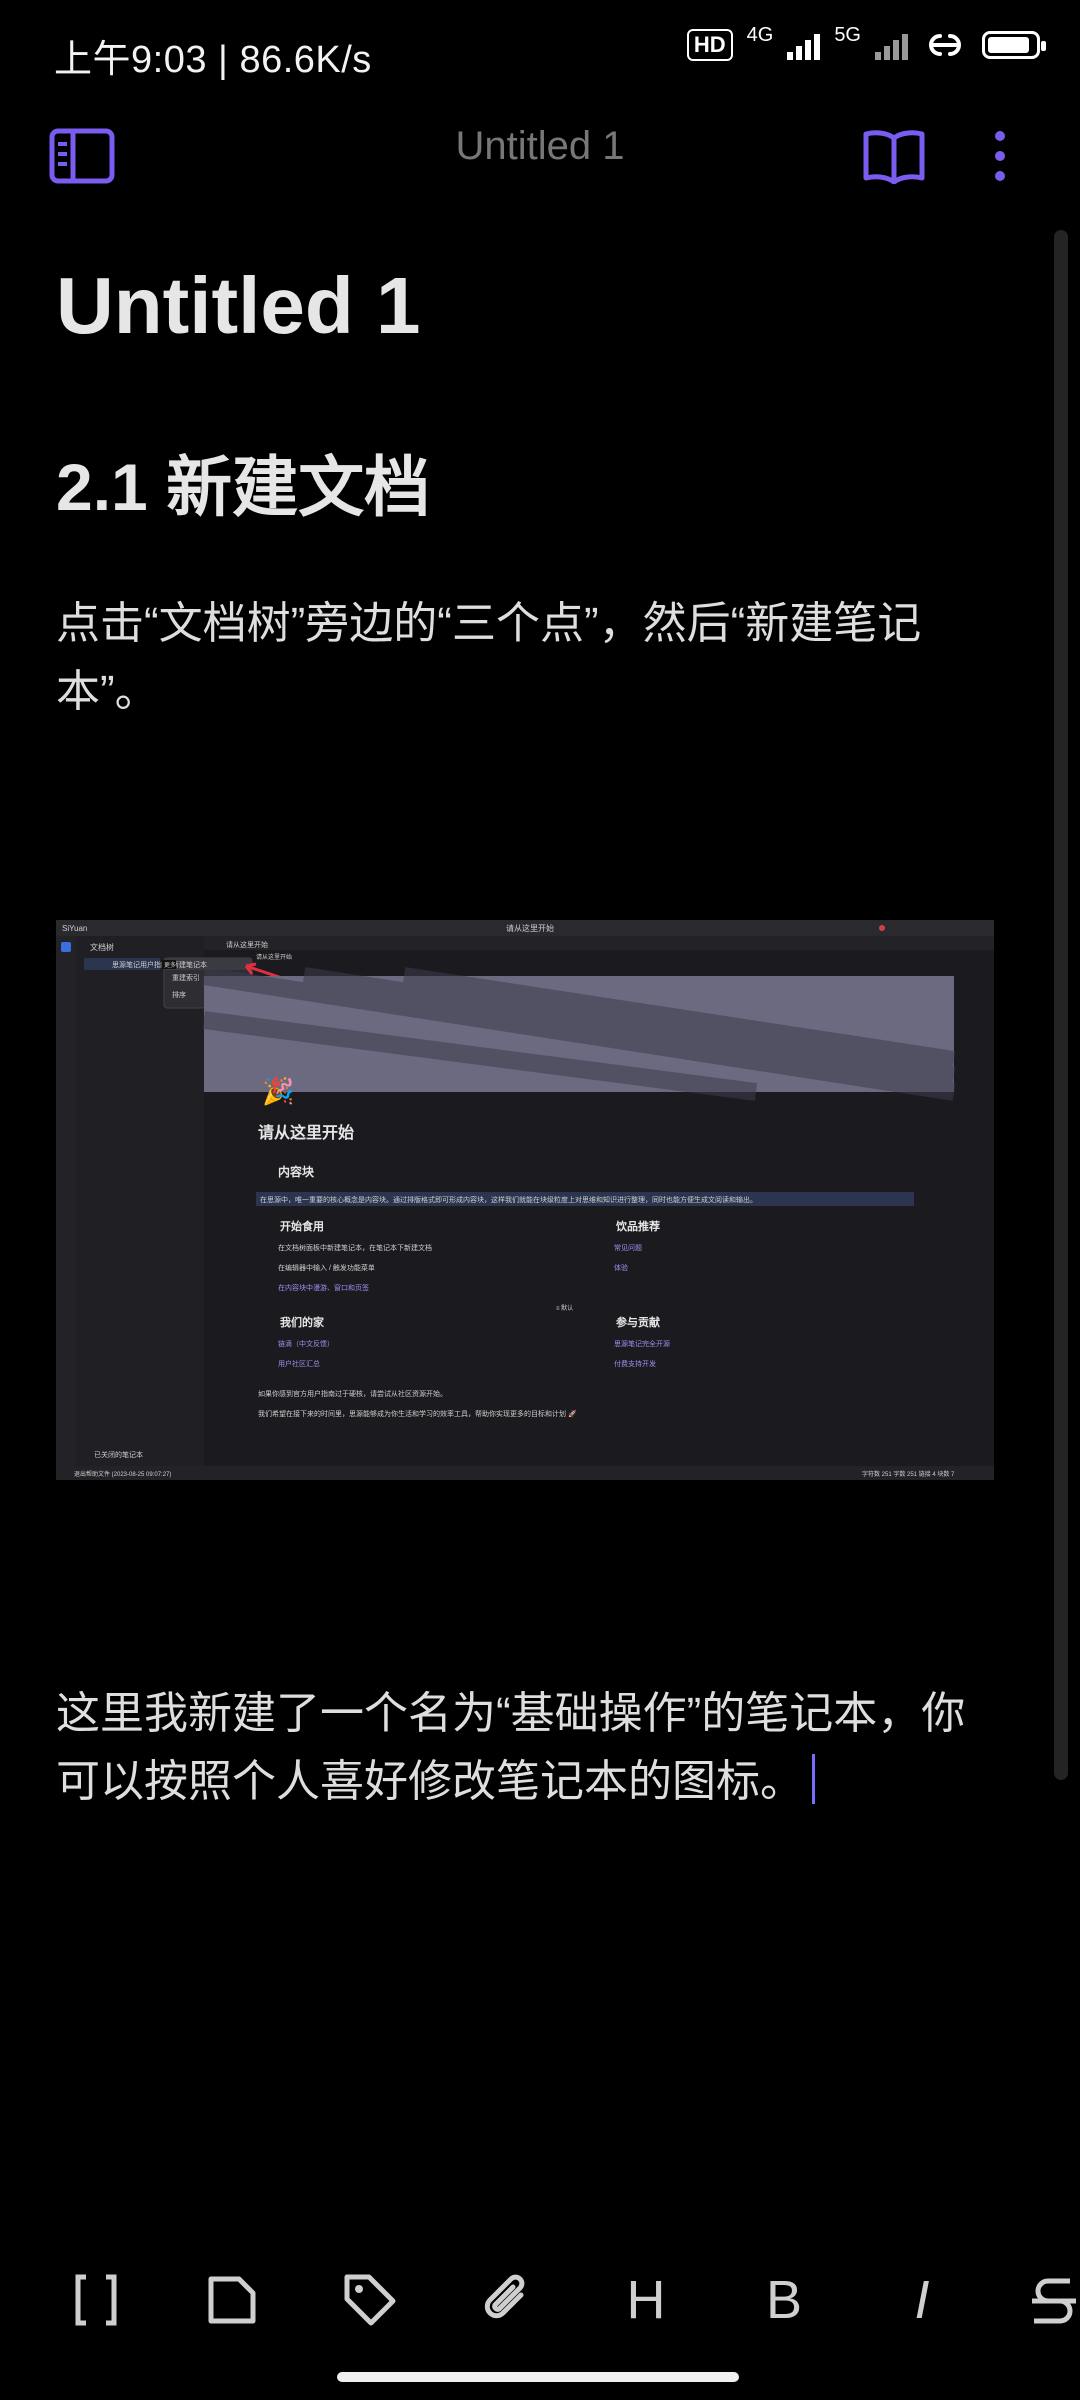  What do you see at coordinates (243, 482) in the screenshot?
I see `section-heading: 2.1 新建文档` at bounding box center [243, 482].